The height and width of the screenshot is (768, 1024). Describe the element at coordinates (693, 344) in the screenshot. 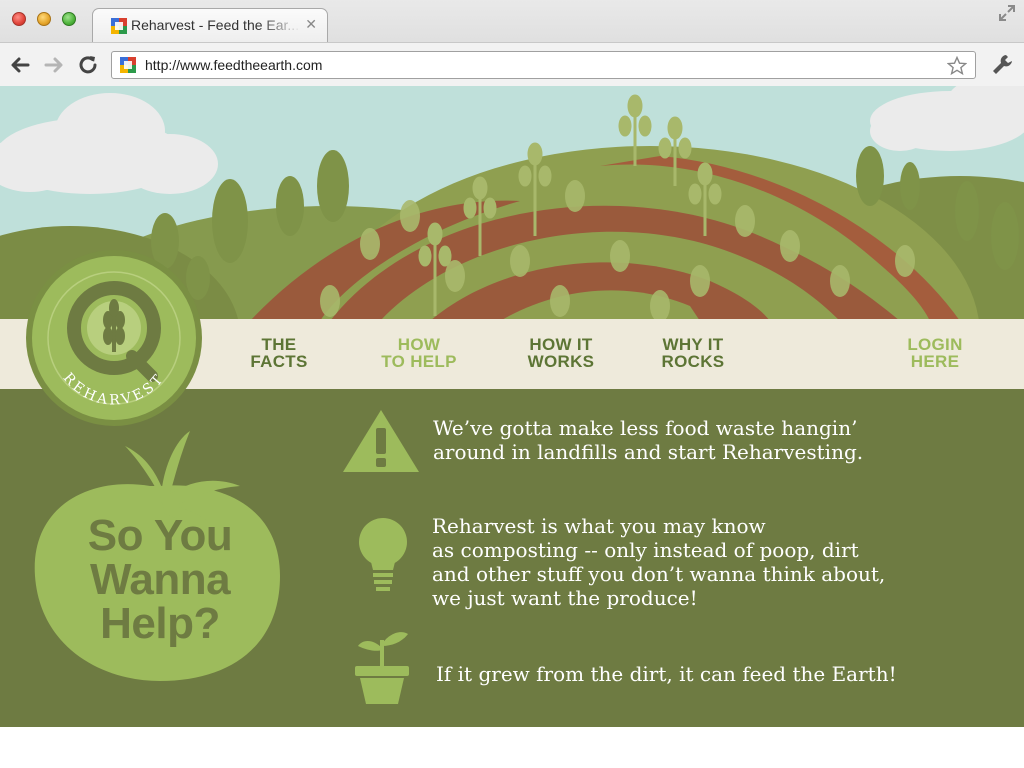

I see `nav-label-line1: WHY IT` at that location.